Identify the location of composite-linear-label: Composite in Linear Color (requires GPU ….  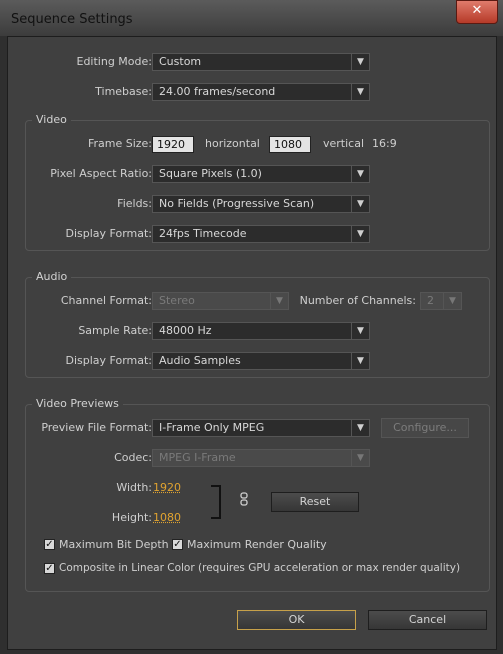
(260, 568).